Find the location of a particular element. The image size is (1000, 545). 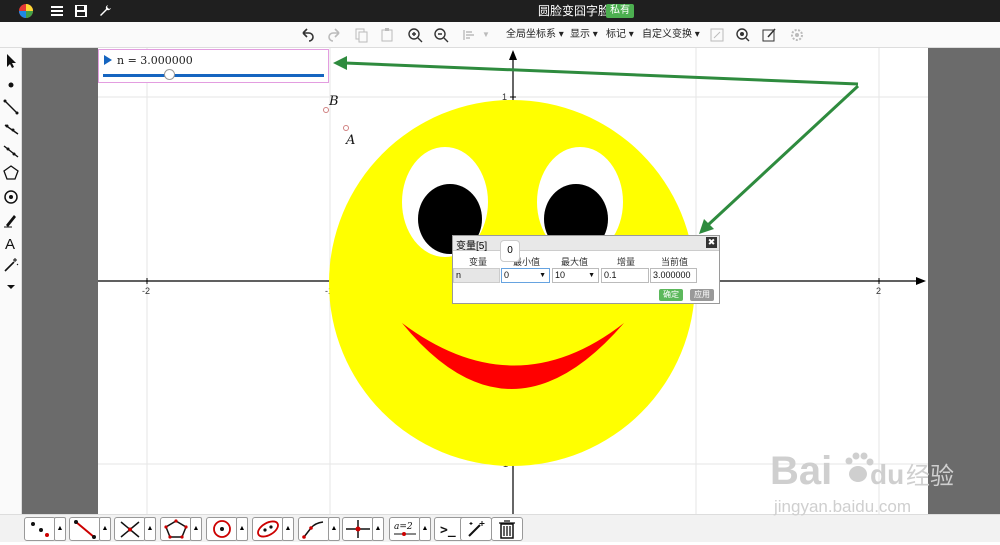

ellipse-tool-button is located at coordinates (268, 529).